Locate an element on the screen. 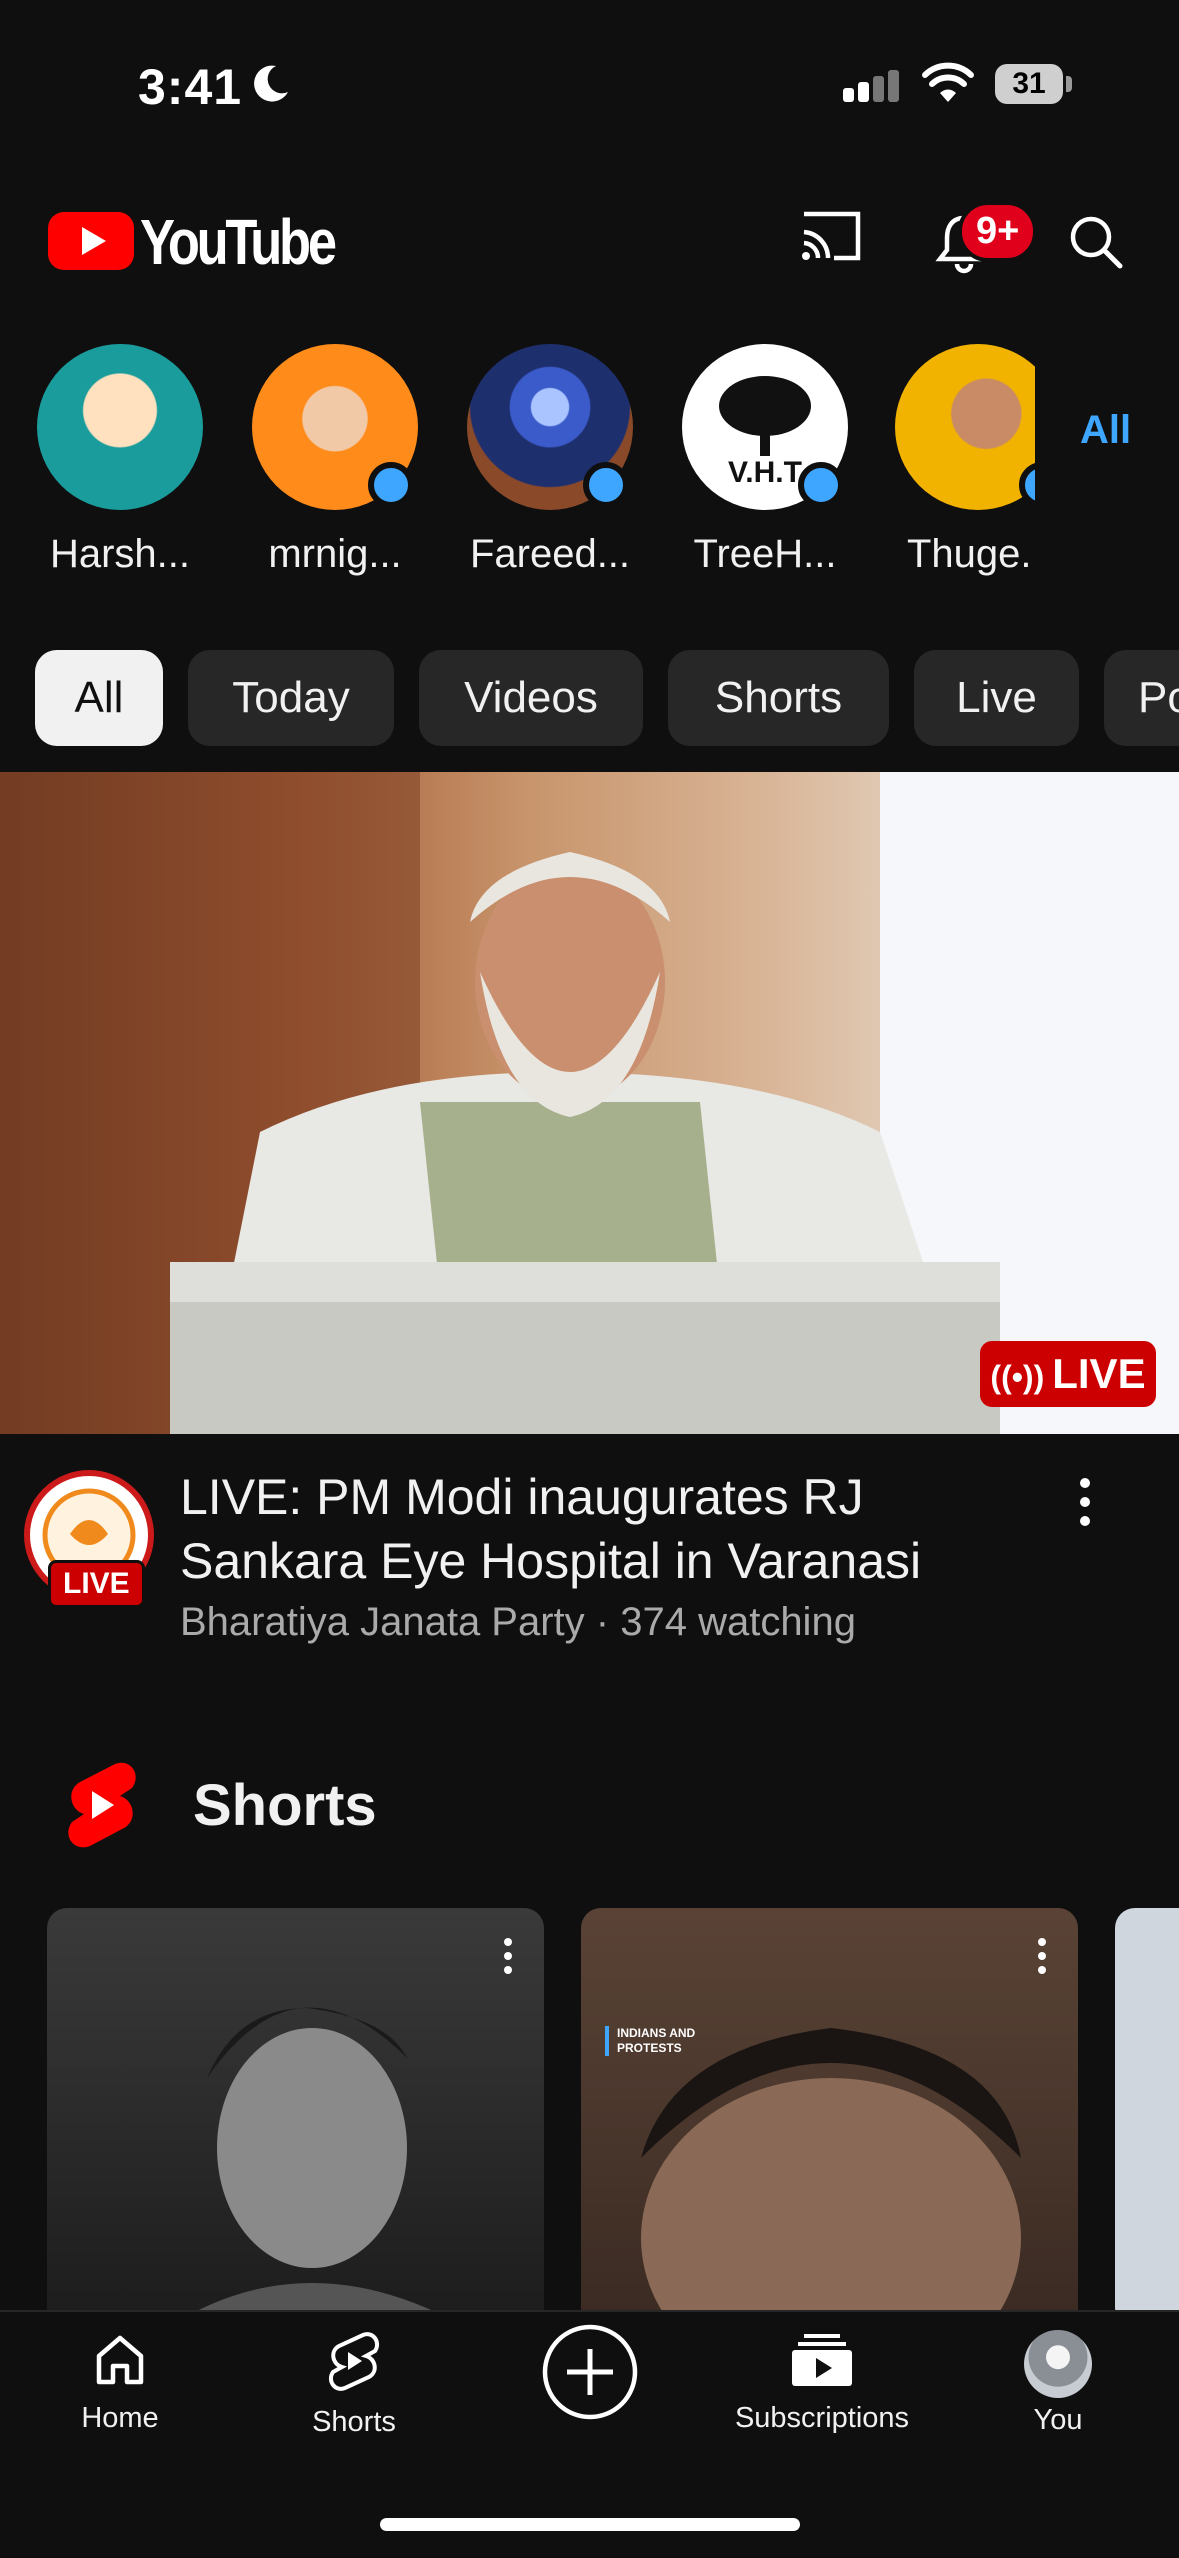 The height and width of the screenshot is (2558, 1179). short-caption: INDIANS AND PROTESTS is located at coordinates (651, 2041).